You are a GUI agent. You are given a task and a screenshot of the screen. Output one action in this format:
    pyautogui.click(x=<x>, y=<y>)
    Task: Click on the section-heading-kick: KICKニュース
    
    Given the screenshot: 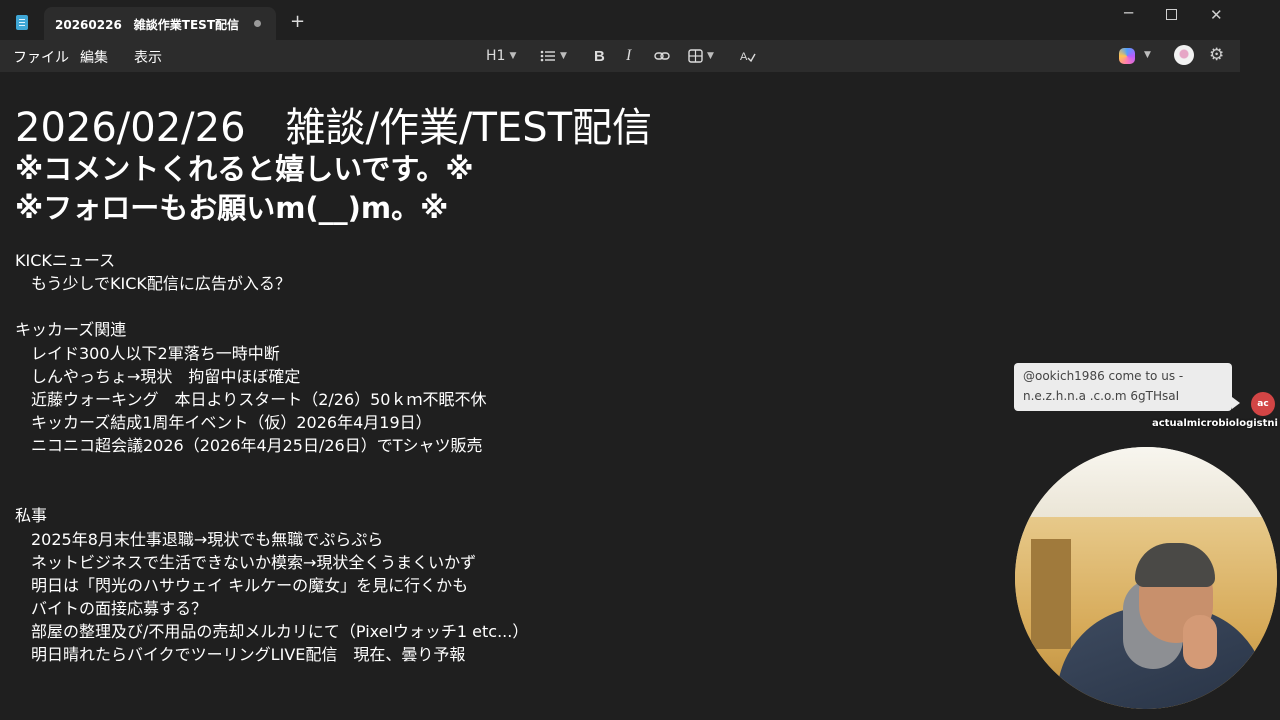 What is the action you would take?
    pyautogui.click(x=65, y=260)
    